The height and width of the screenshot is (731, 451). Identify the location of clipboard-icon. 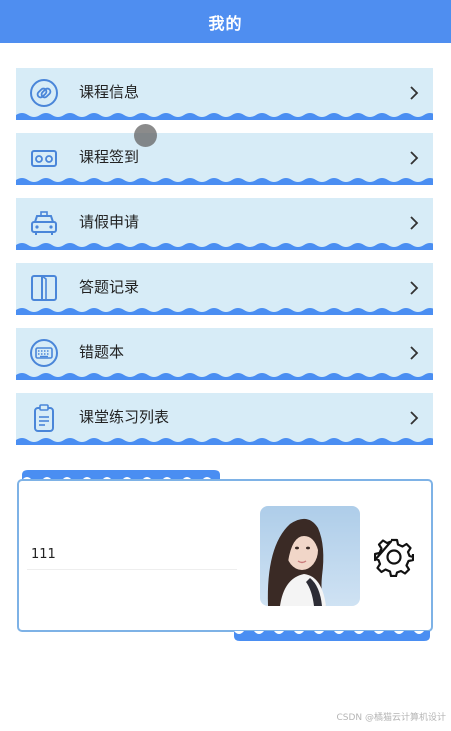
(44, 418).